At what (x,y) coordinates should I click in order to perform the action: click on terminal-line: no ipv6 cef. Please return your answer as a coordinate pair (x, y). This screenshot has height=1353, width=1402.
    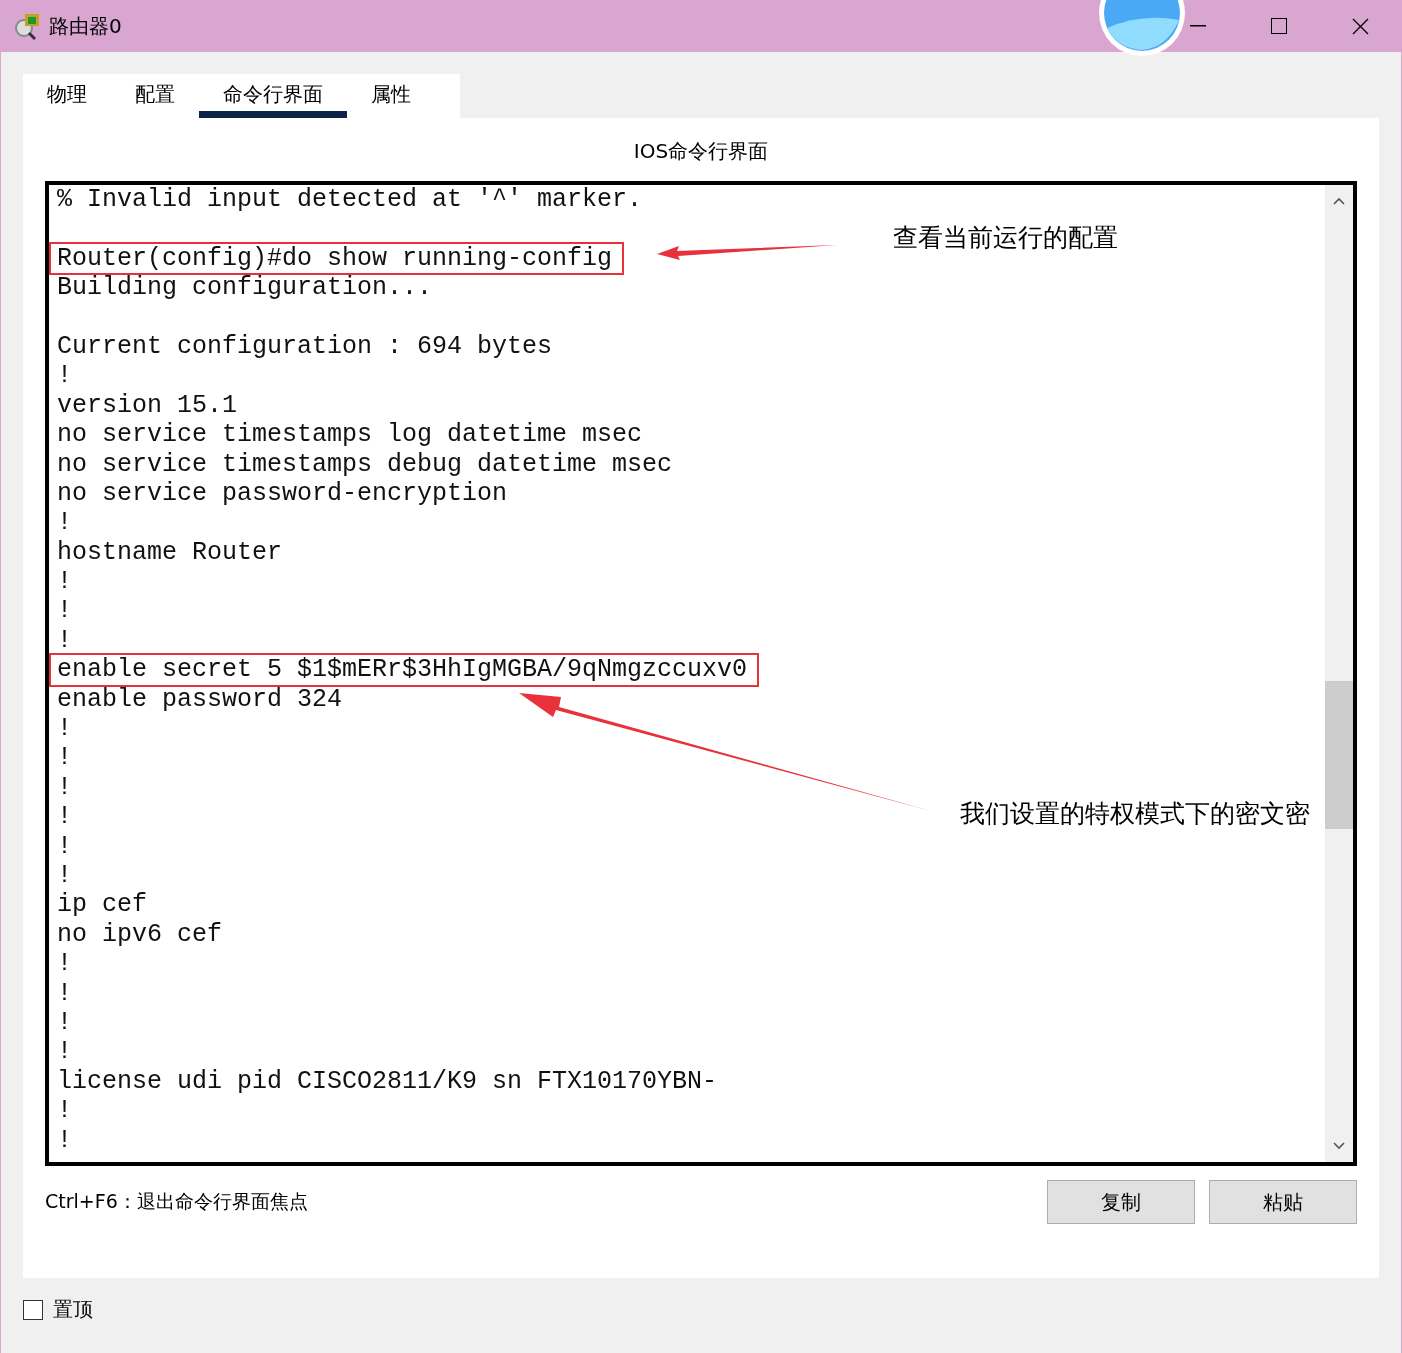
    Looking at the image, I should click on (140, 934).